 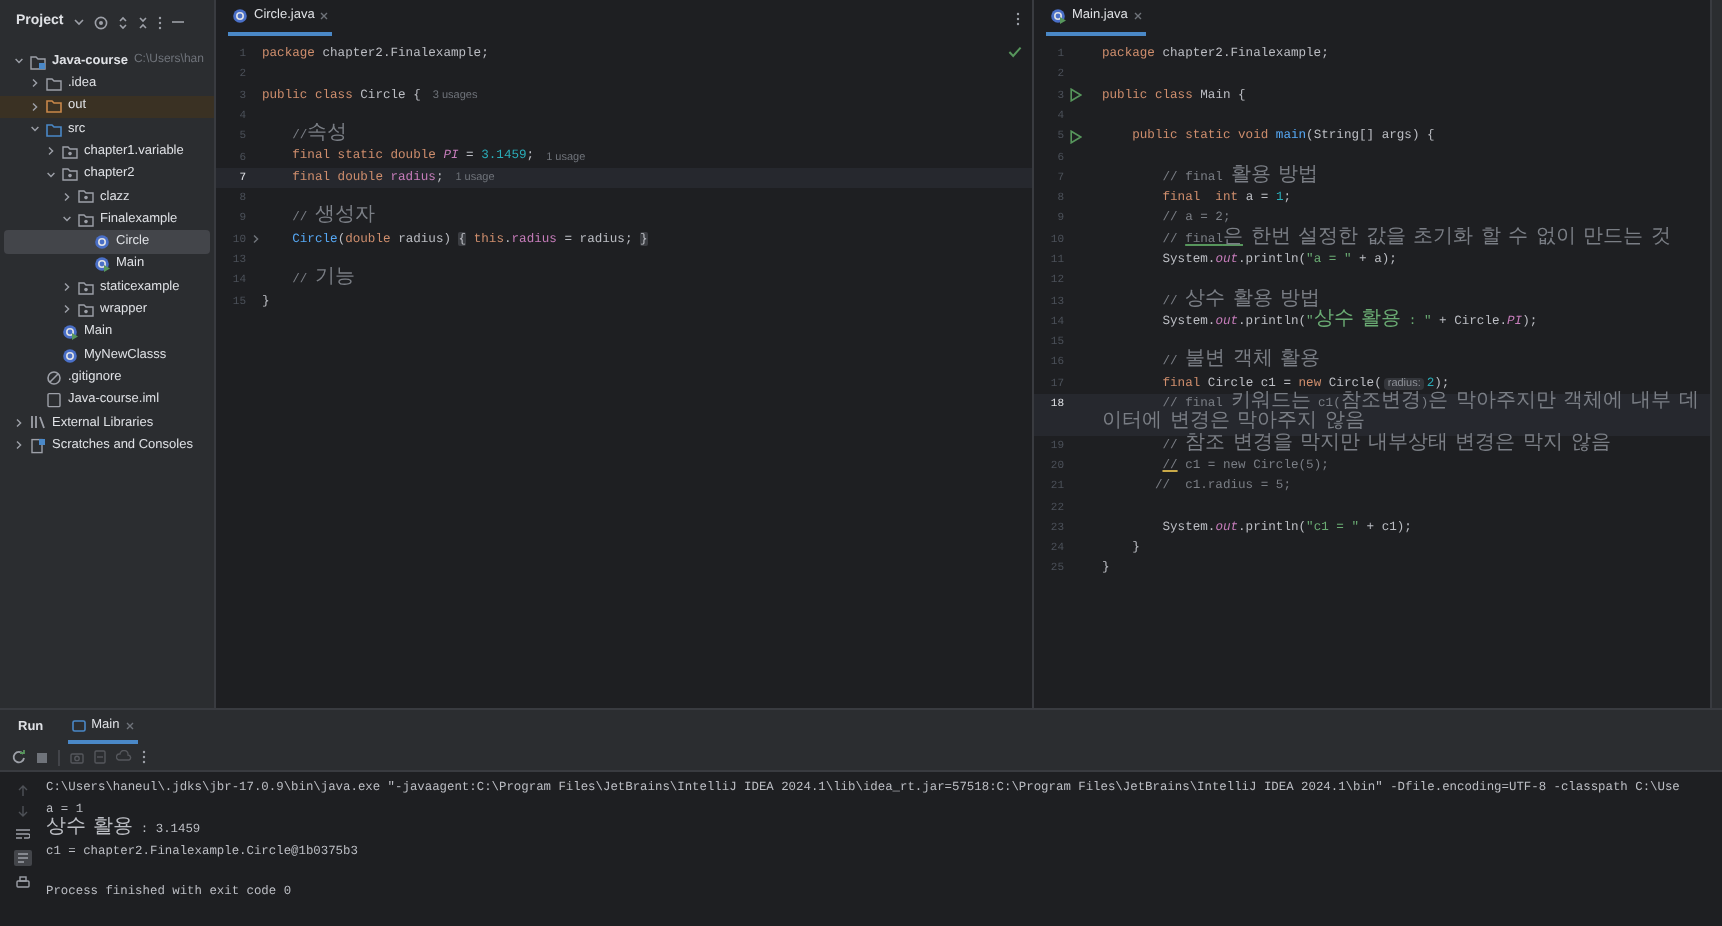 What do you see at coordinates (38, 422) in the screenshot?
I see `library-icon` at bounding box center [38, 422].